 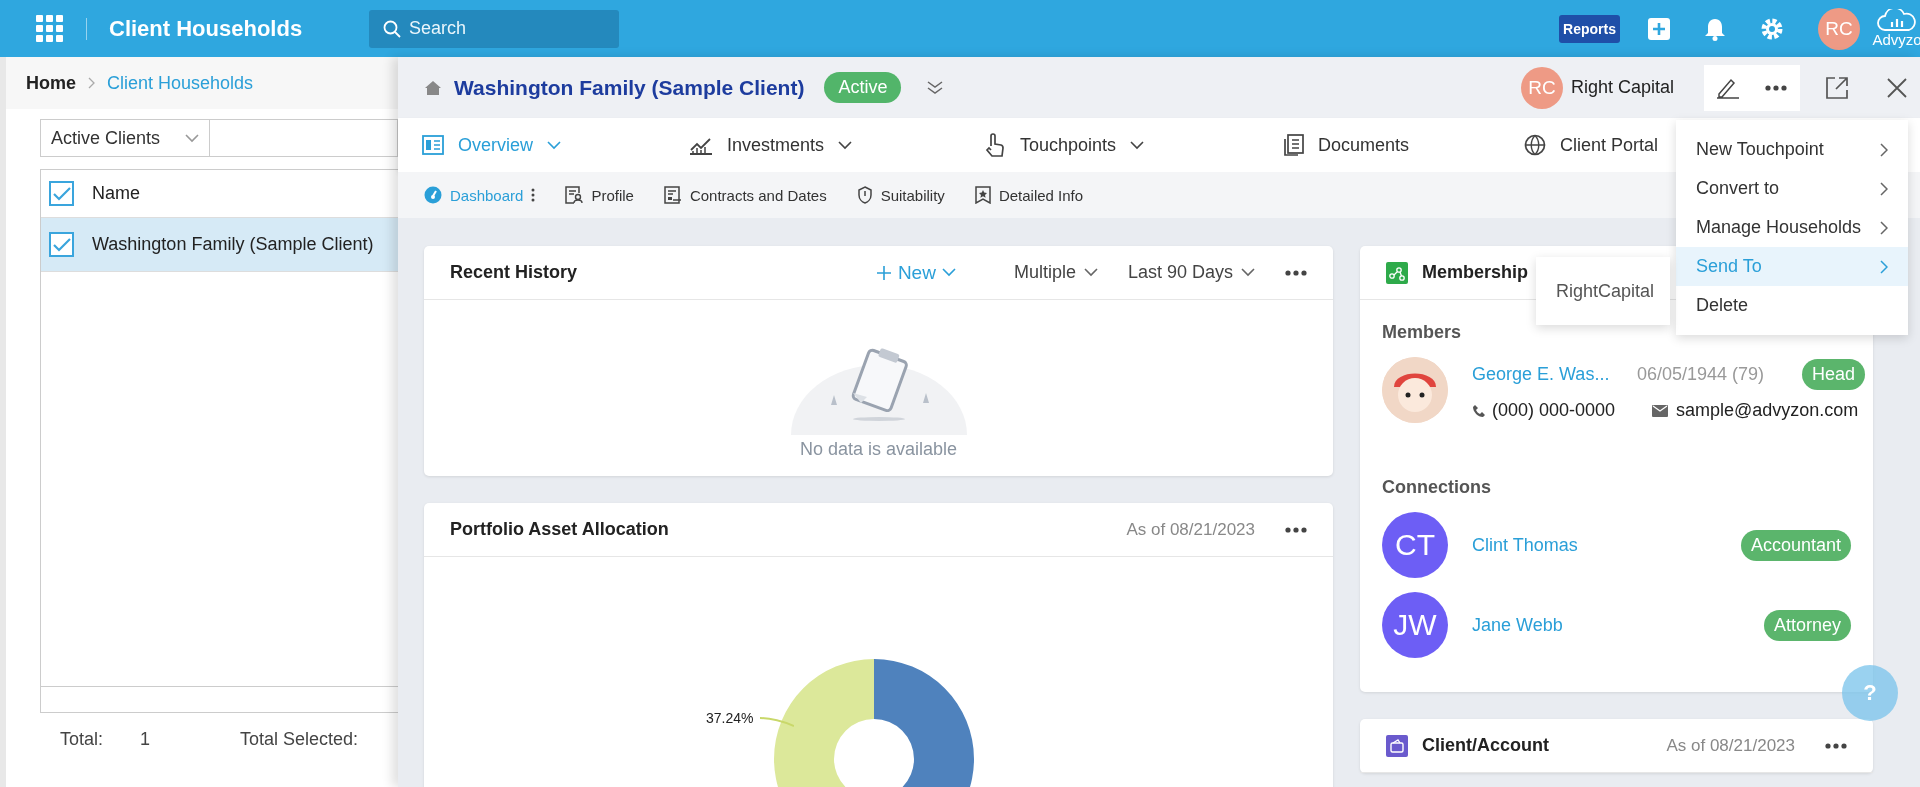 I want to click on tab: Touchpoints, so click(x=1134, y=145).